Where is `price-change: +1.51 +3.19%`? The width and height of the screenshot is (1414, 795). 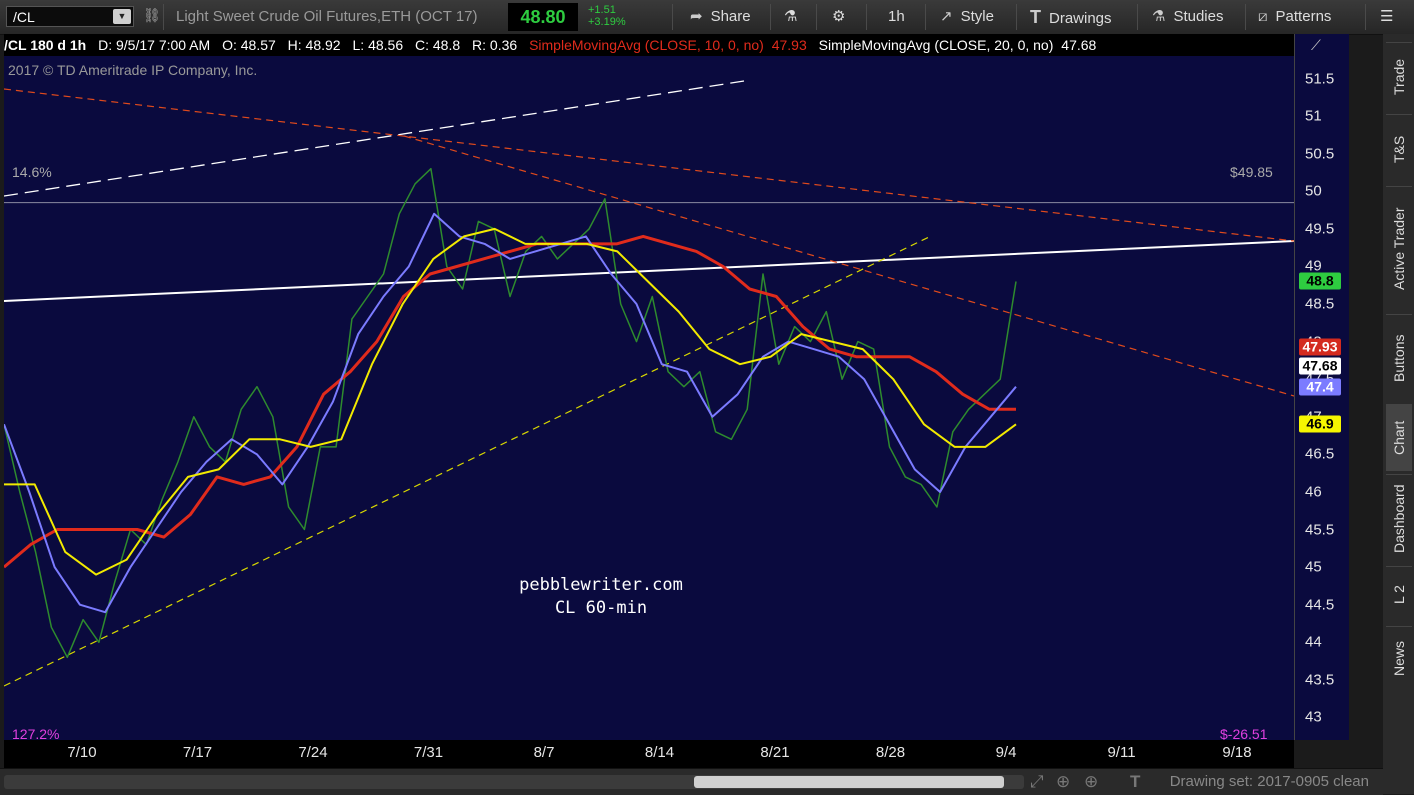
price-change: +1.51 +3.19% is located at coordinates (607, 16).